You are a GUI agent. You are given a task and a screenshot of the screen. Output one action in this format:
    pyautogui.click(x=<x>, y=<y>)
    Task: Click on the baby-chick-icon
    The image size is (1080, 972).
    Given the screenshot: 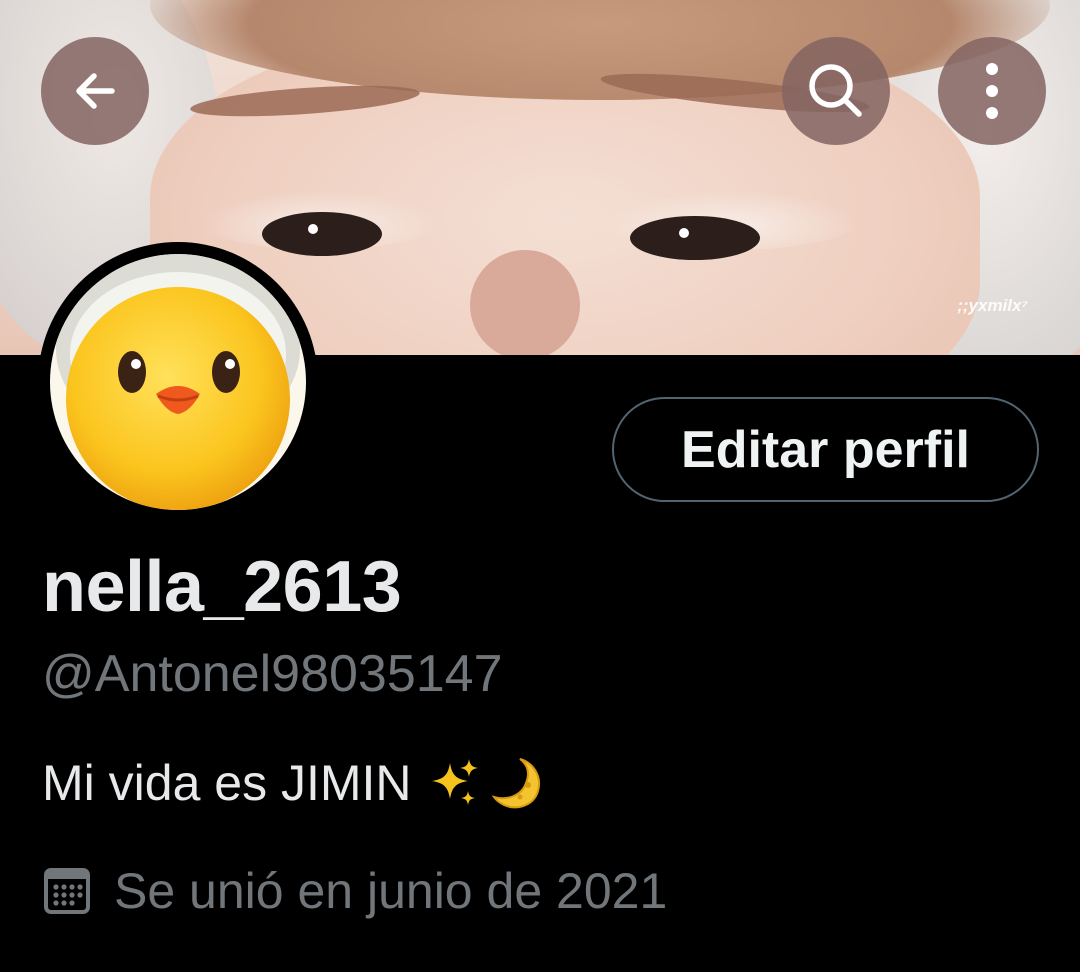 What is the action you would take?
    pyautogui.click(x=178, y=382)
    